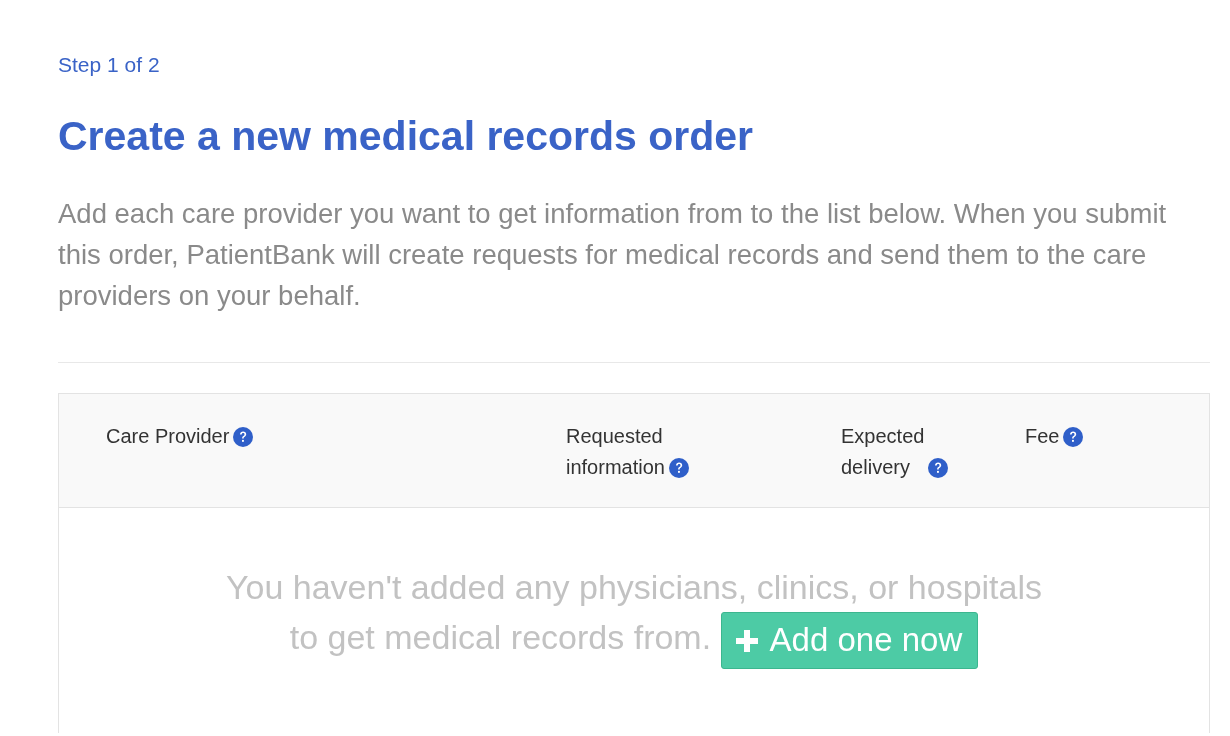  What do you see at coordinates (109, 65) in the screenshot?
I see `step-indicator: Step 1 of 2` at bounding box center [109, 65].